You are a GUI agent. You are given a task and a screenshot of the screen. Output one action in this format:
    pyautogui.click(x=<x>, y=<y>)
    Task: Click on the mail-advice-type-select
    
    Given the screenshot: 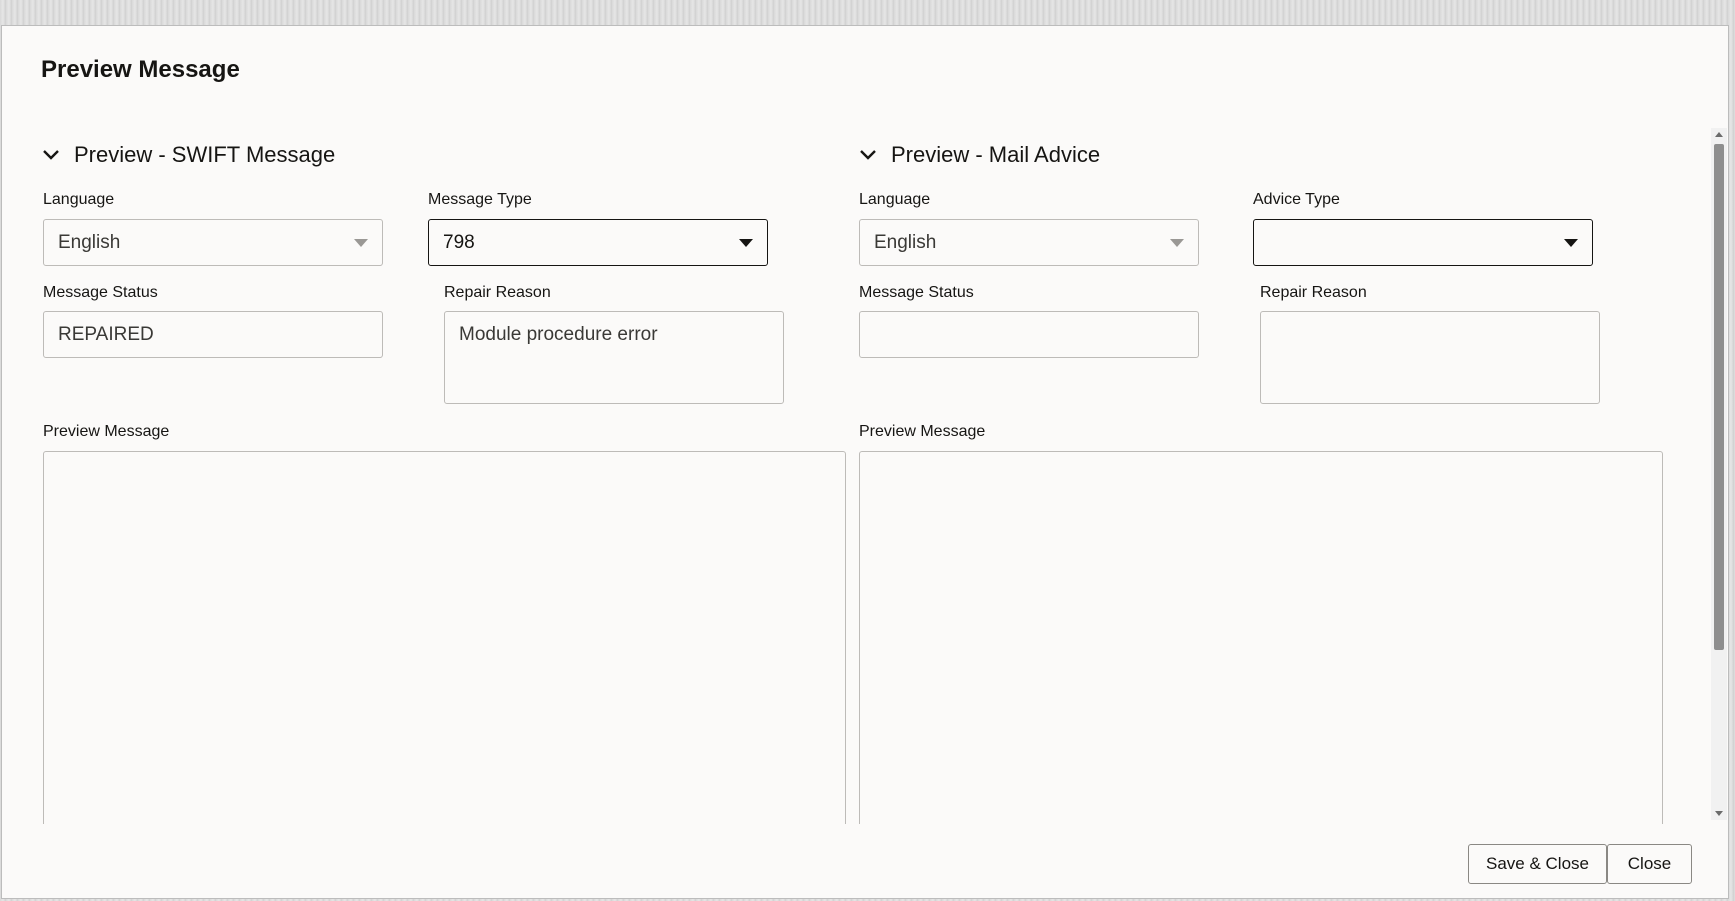 What is the action you would take?
    pyautogui.click(x=1423, y=242)
    